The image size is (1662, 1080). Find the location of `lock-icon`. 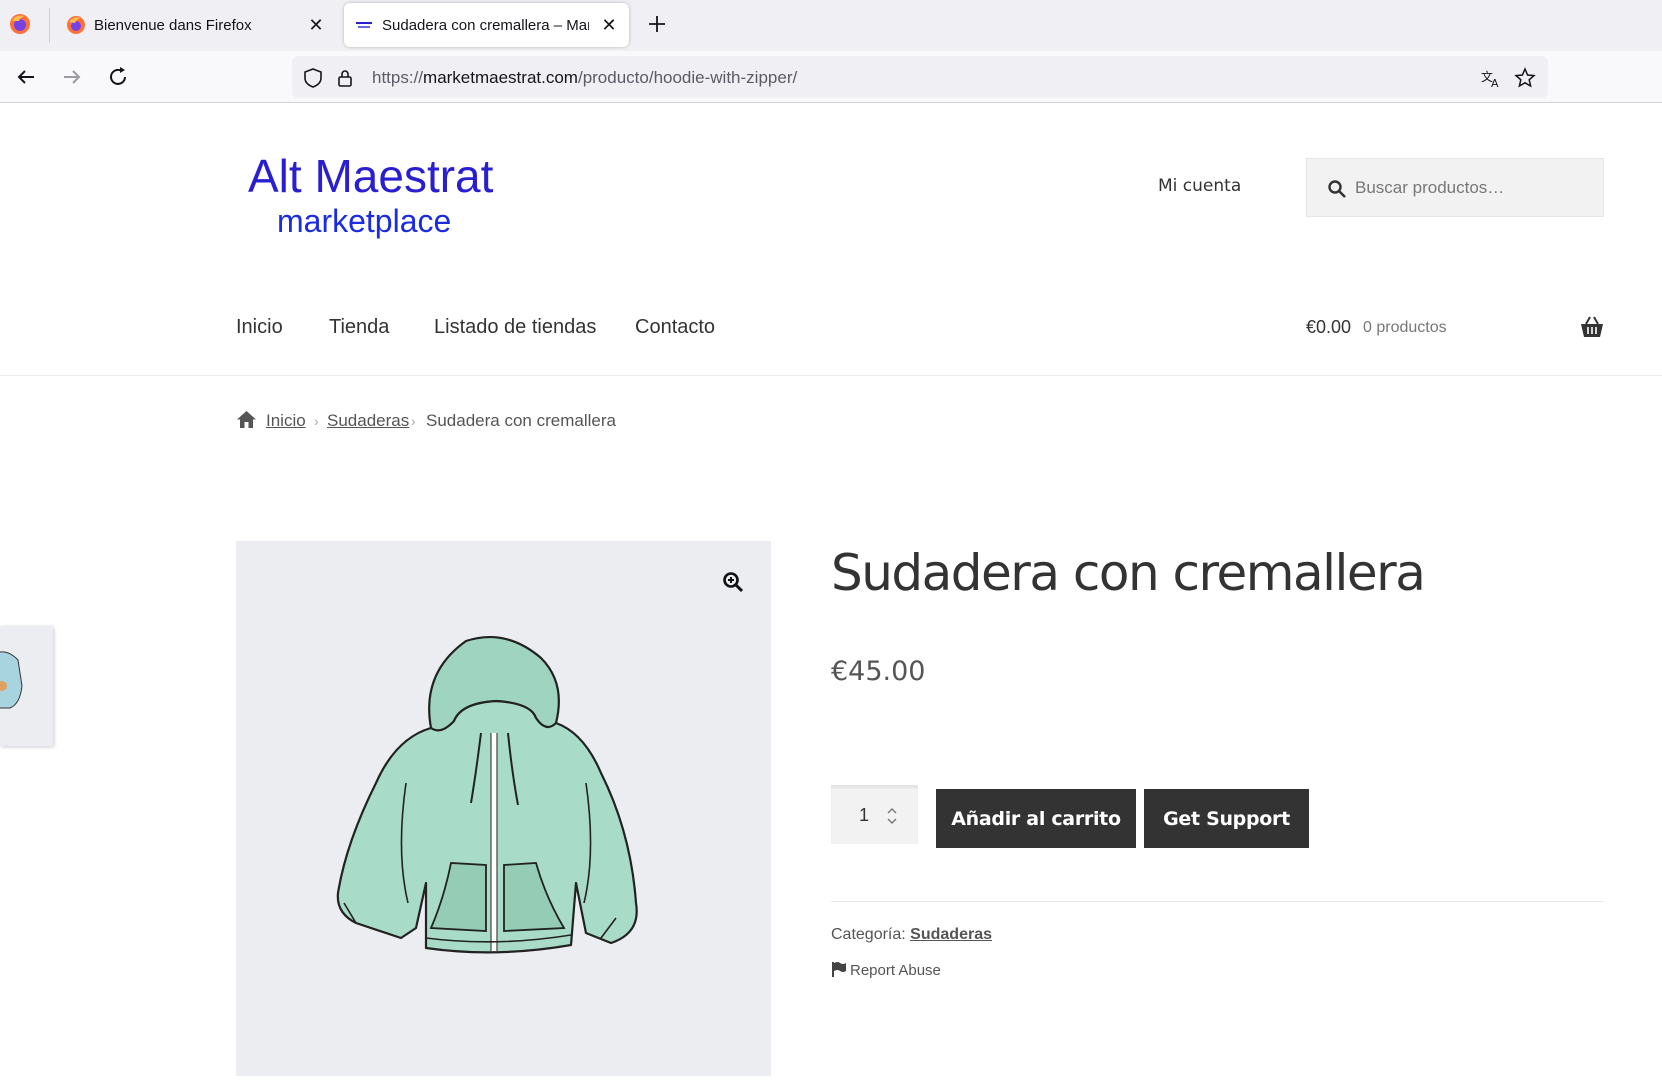

lock-icon is located at coordinates (345, 78).